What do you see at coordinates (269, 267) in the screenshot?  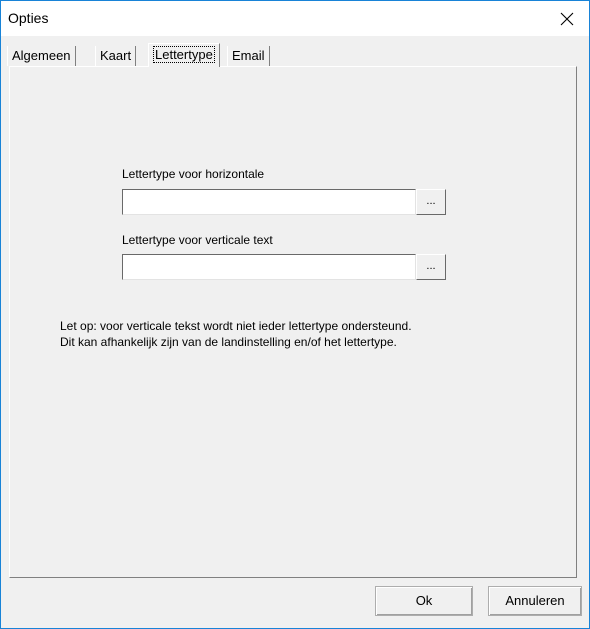 I see `vertical-font-field` at bounding box center [269, 267].